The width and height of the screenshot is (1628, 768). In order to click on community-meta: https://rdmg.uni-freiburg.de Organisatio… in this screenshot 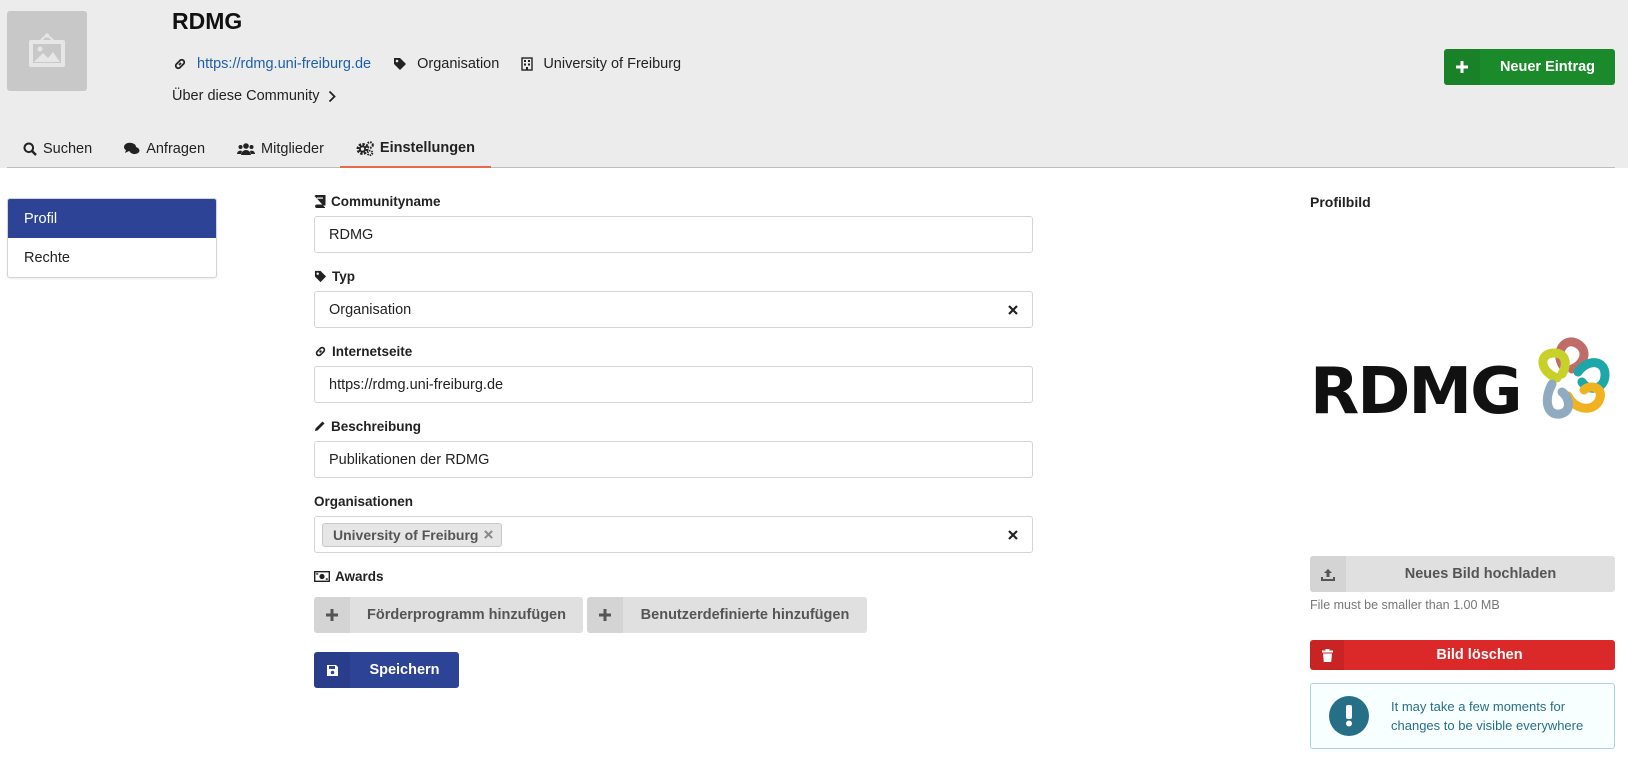, I will do `click(438, 64)`.